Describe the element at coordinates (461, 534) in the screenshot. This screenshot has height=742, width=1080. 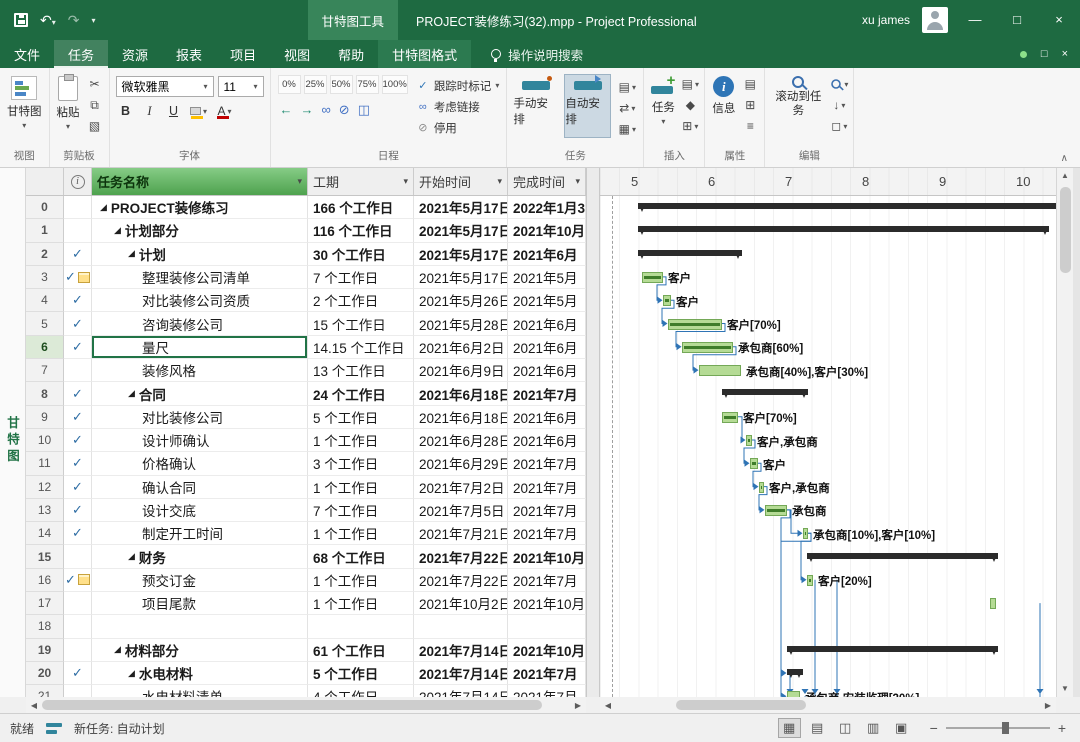
I see `start-cell: 2021年7月21日` at that location.